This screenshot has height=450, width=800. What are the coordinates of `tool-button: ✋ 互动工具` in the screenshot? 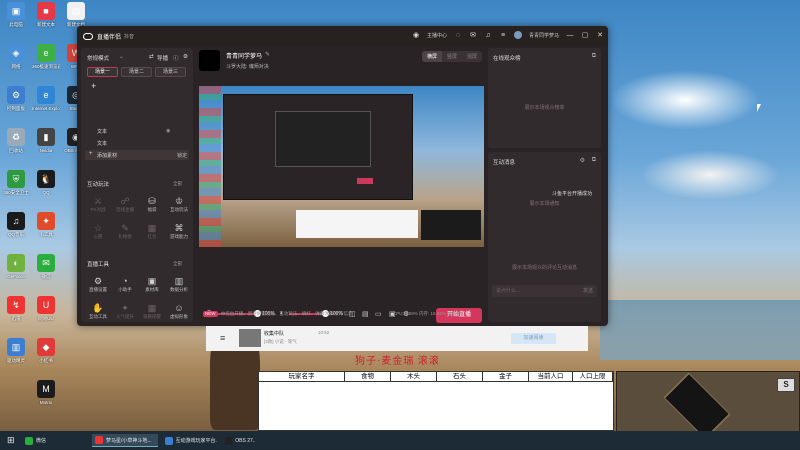 It's located at (98, 311).